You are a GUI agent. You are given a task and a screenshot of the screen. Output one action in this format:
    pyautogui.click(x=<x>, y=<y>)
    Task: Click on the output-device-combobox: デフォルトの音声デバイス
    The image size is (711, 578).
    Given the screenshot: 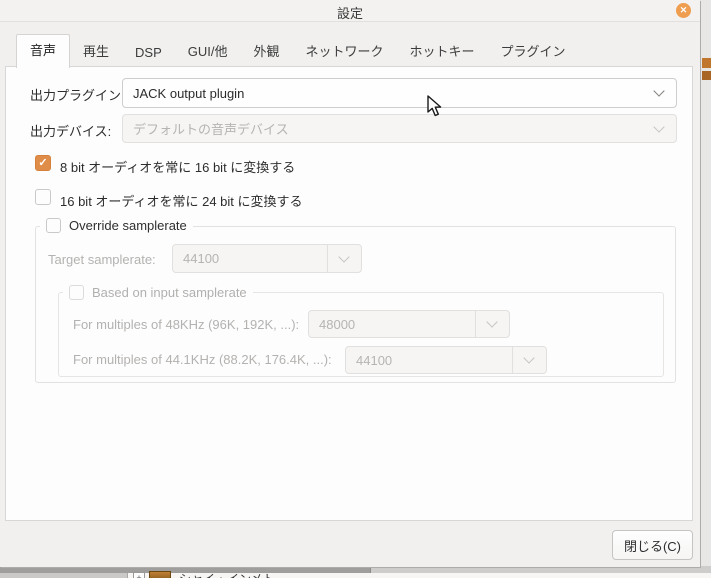 What is the action you would take?
    pyautogui.click(x=399, y=128)
    